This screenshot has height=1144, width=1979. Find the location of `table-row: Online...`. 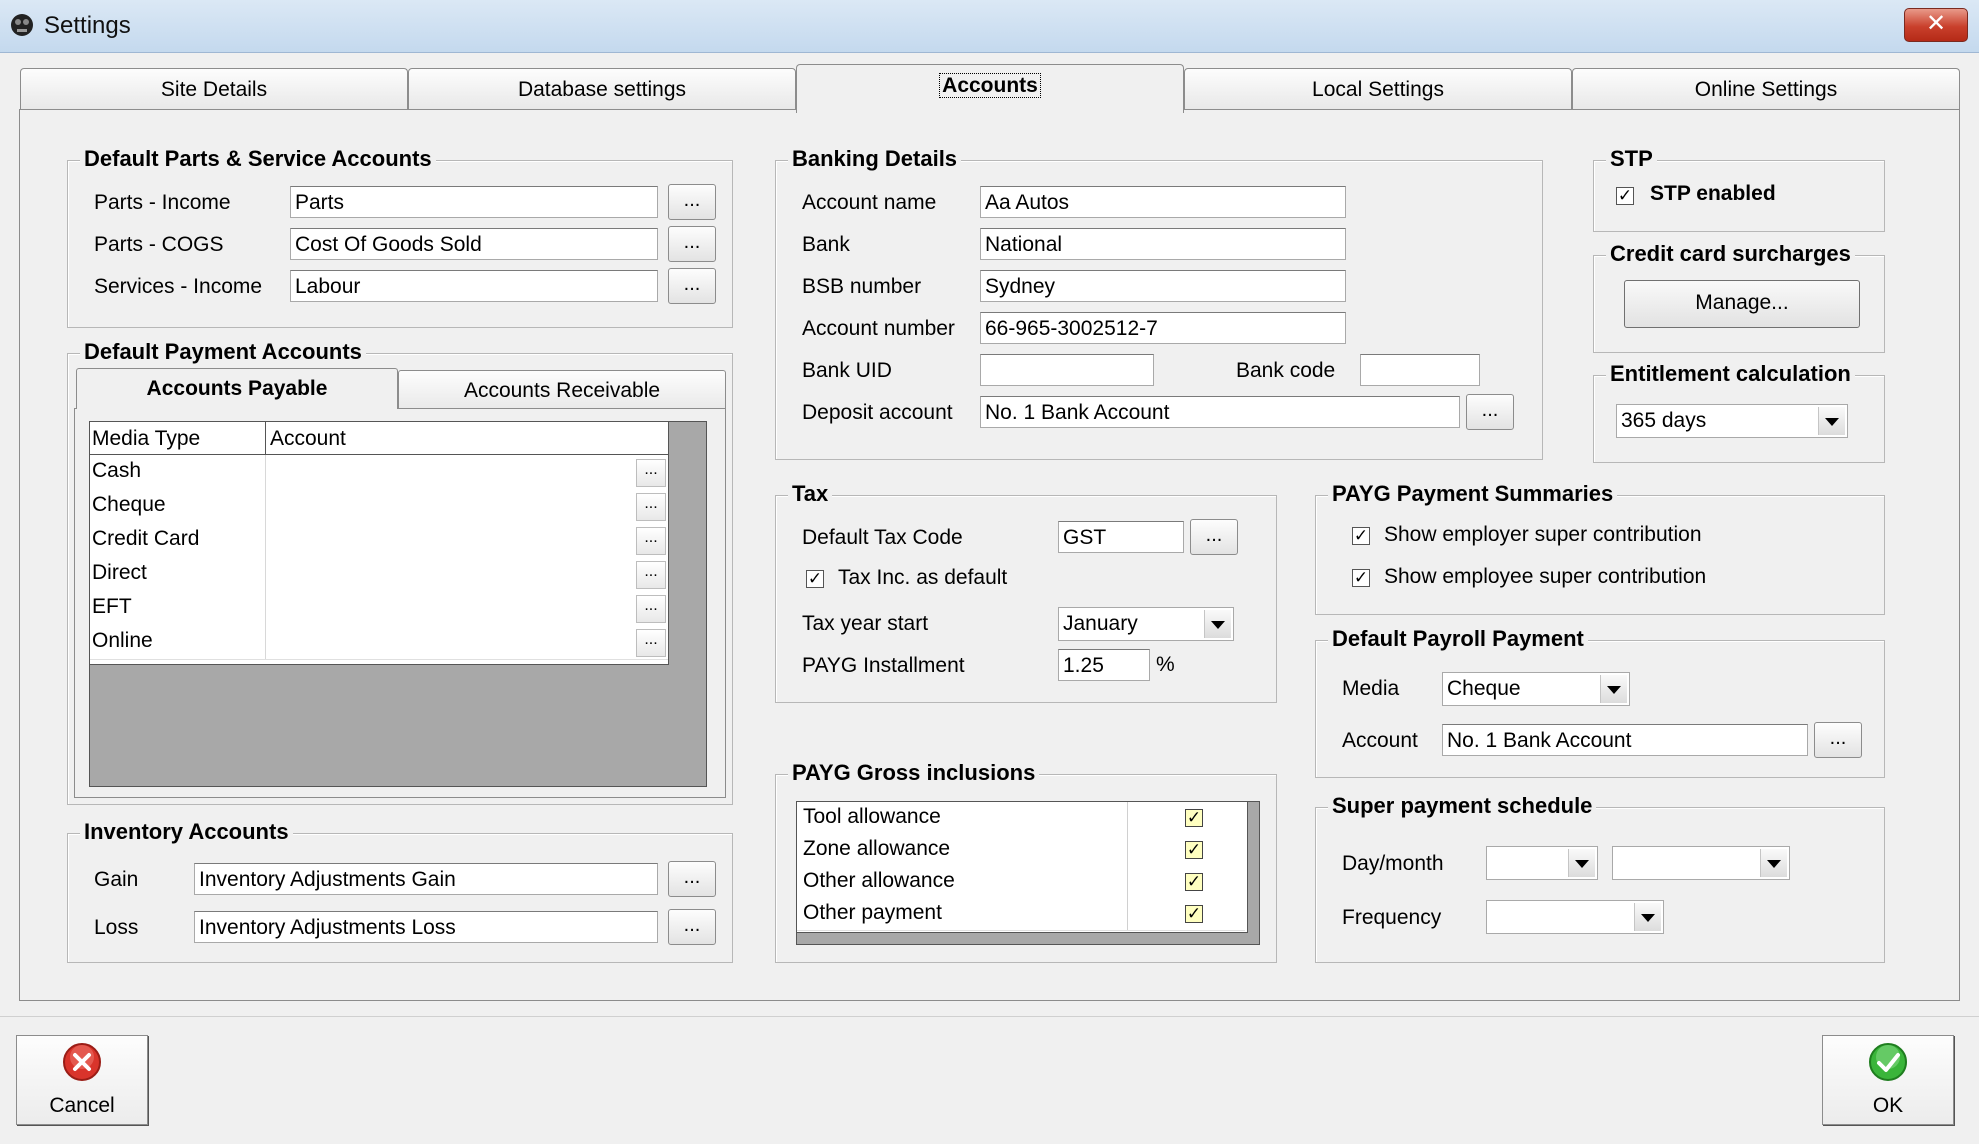

table-row: Online... is located at coordinates (379, 642).